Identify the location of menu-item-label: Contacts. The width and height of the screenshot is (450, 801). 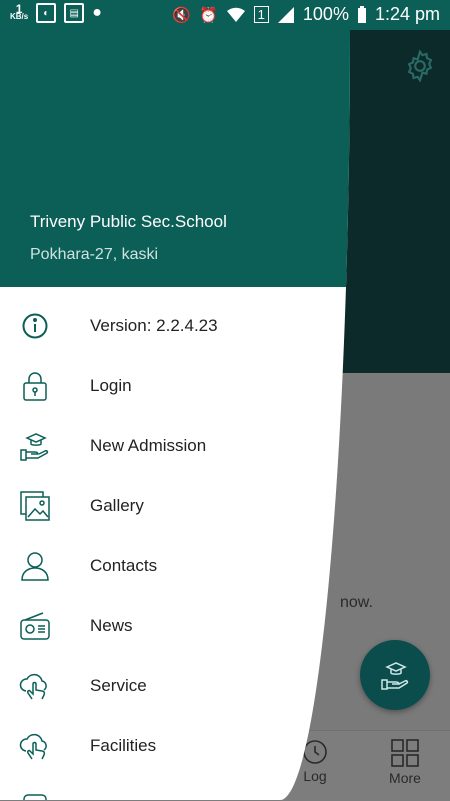
(124, 565).